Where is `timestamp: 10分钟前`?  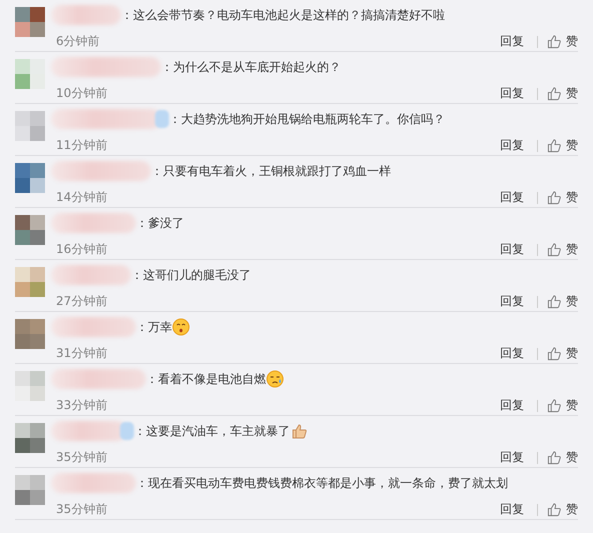 timestamp: 10分钟前 is located at coordinates (81, 93).